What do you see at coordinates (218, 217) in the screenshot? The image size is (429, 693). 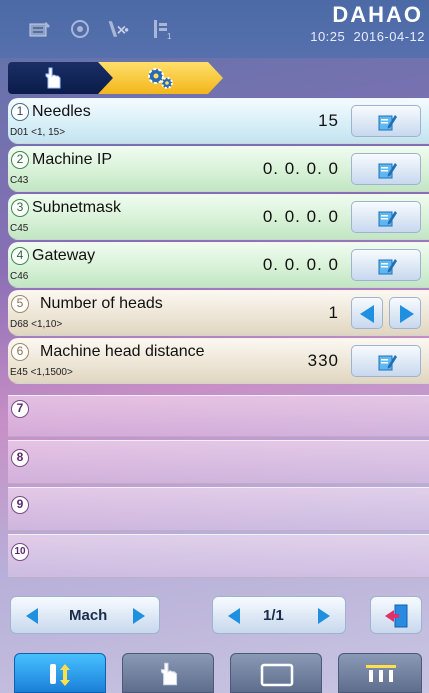 I see `param-row-subnetmask: 3 Subnetmask C45 0. 0. 0. 0` at bounding box center [218, 217].